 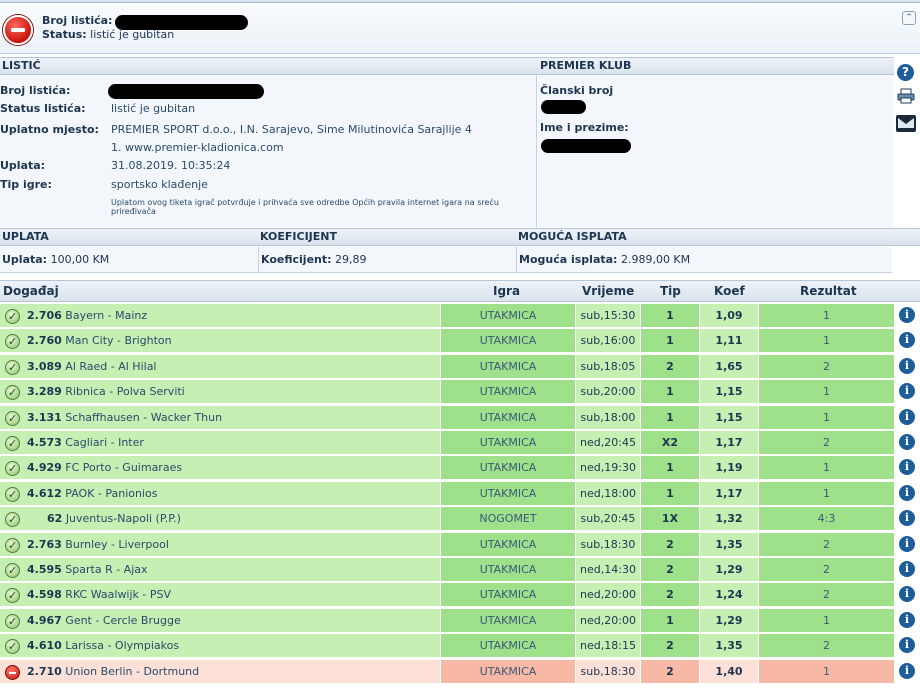 What do you see at coordinates (351, 259) in the screenshot?
I see `coefficient-value: 29,89` at bounding box center [351, 259].